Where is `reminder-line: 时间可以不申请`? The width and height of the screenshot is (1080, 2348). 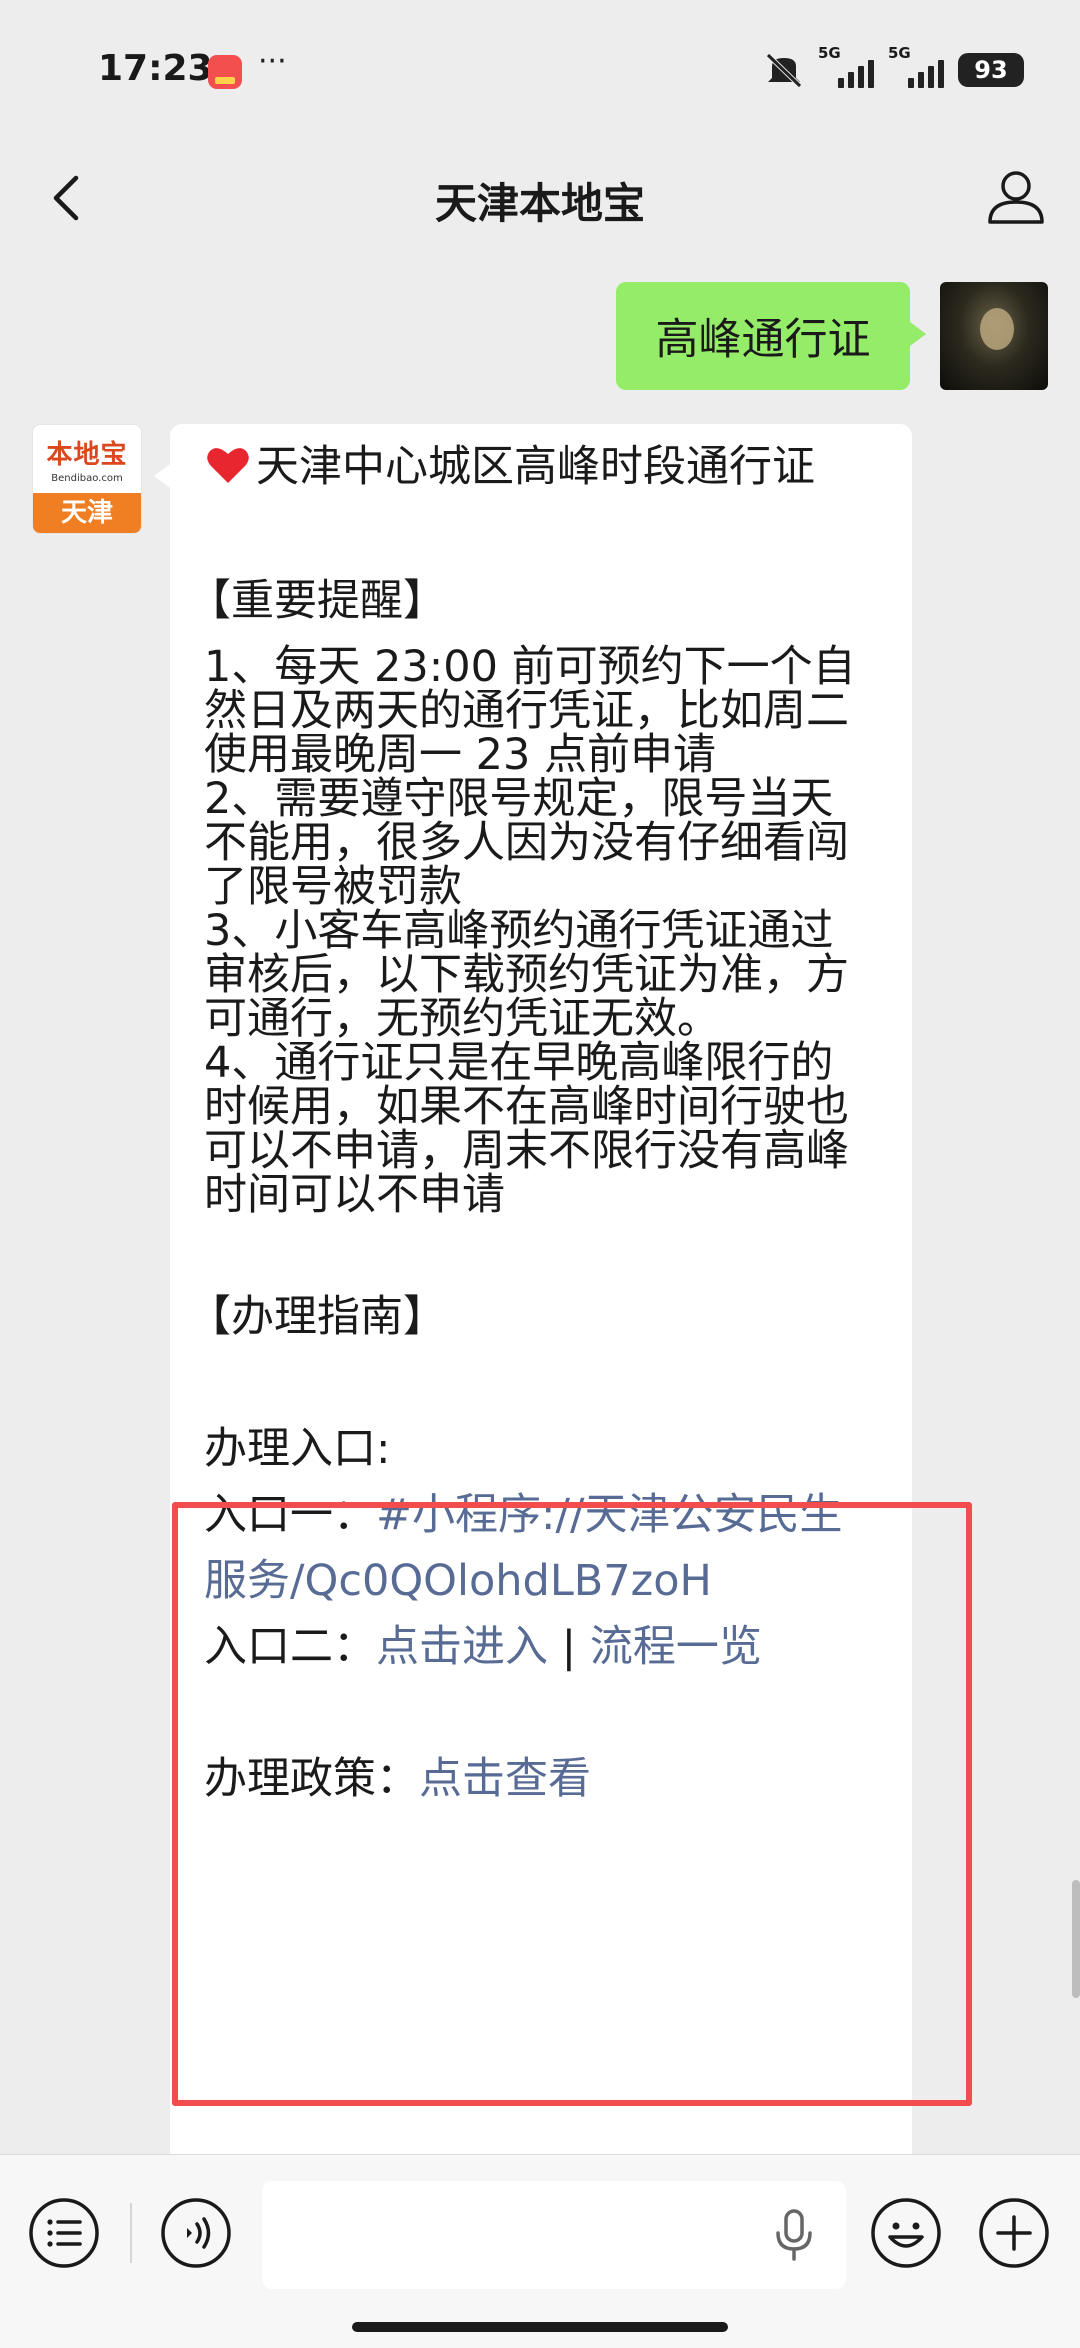
reminder-line: 时间可以不申请 is located at coordinates (354, 1195).